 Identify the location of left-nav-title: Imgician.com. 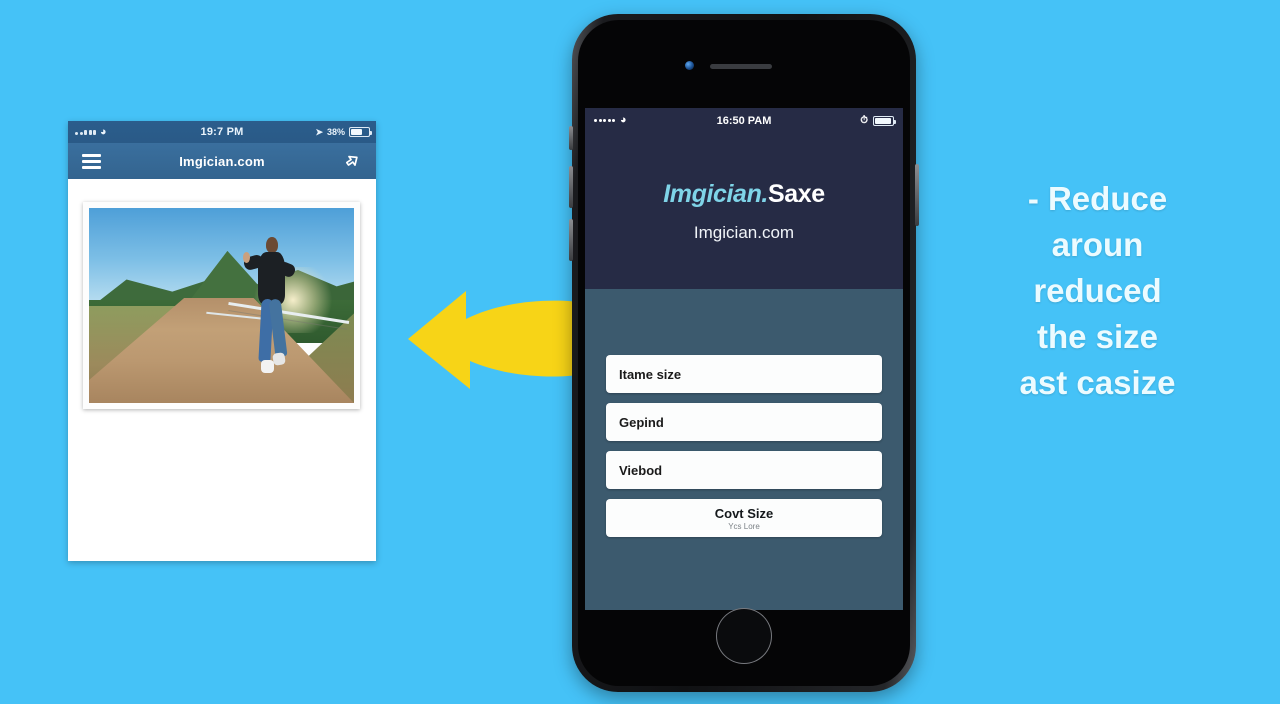
(222, 161).